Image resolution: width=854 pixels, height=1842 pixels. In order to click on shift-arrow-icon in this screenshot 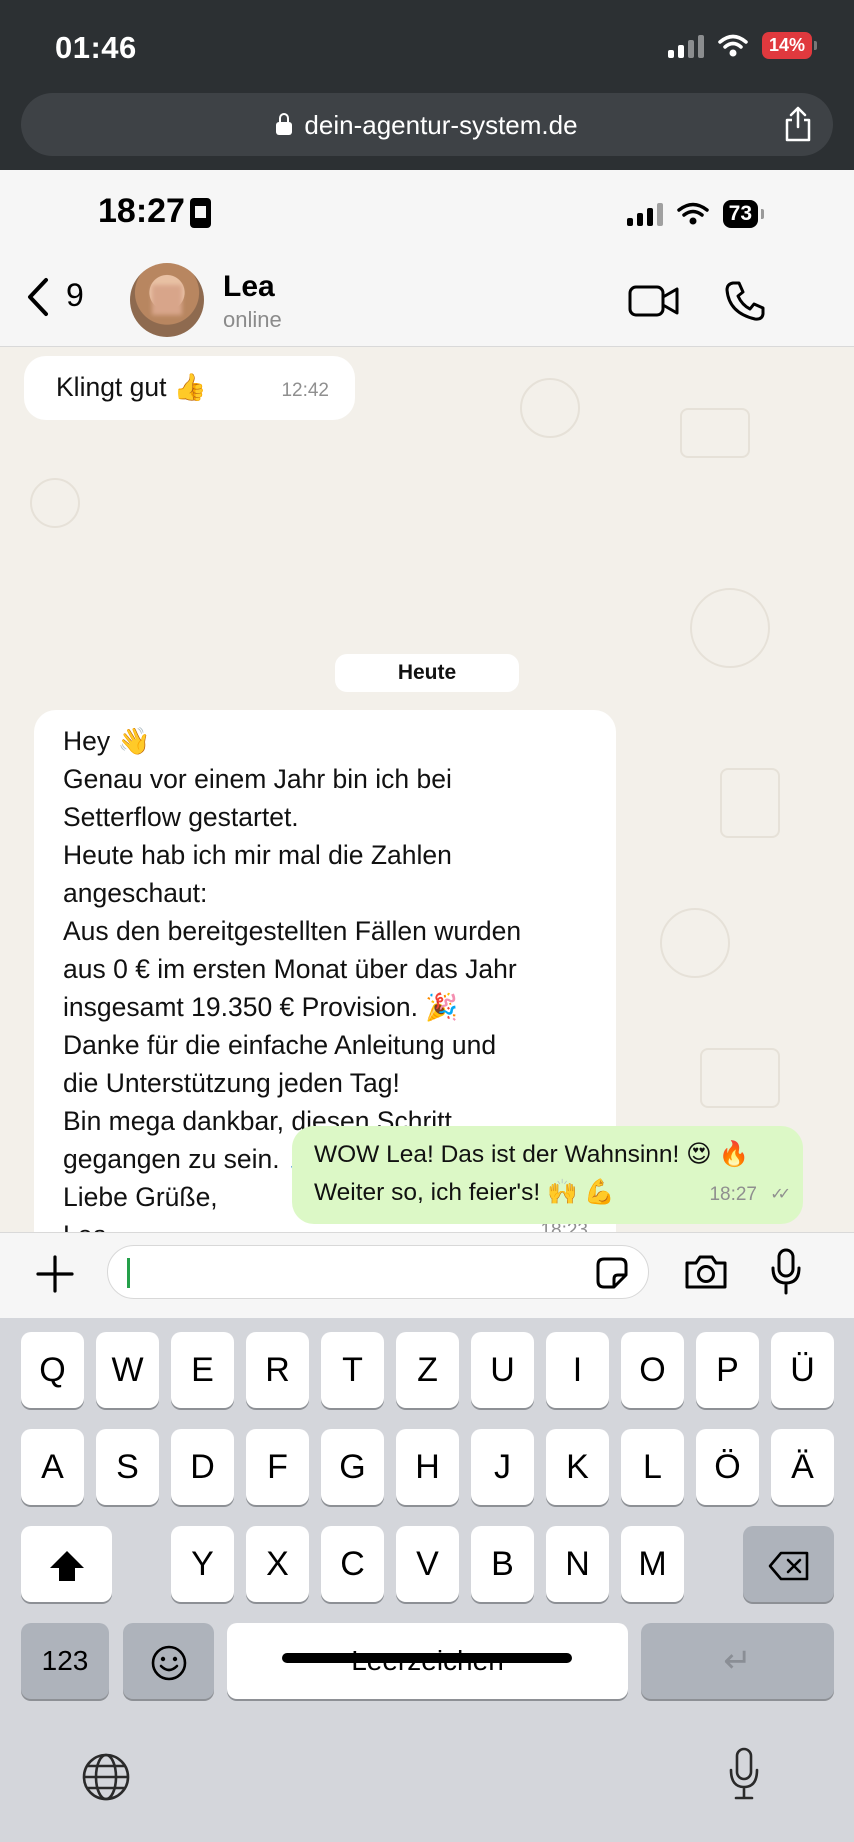, I will do `click(66, 1566)`.